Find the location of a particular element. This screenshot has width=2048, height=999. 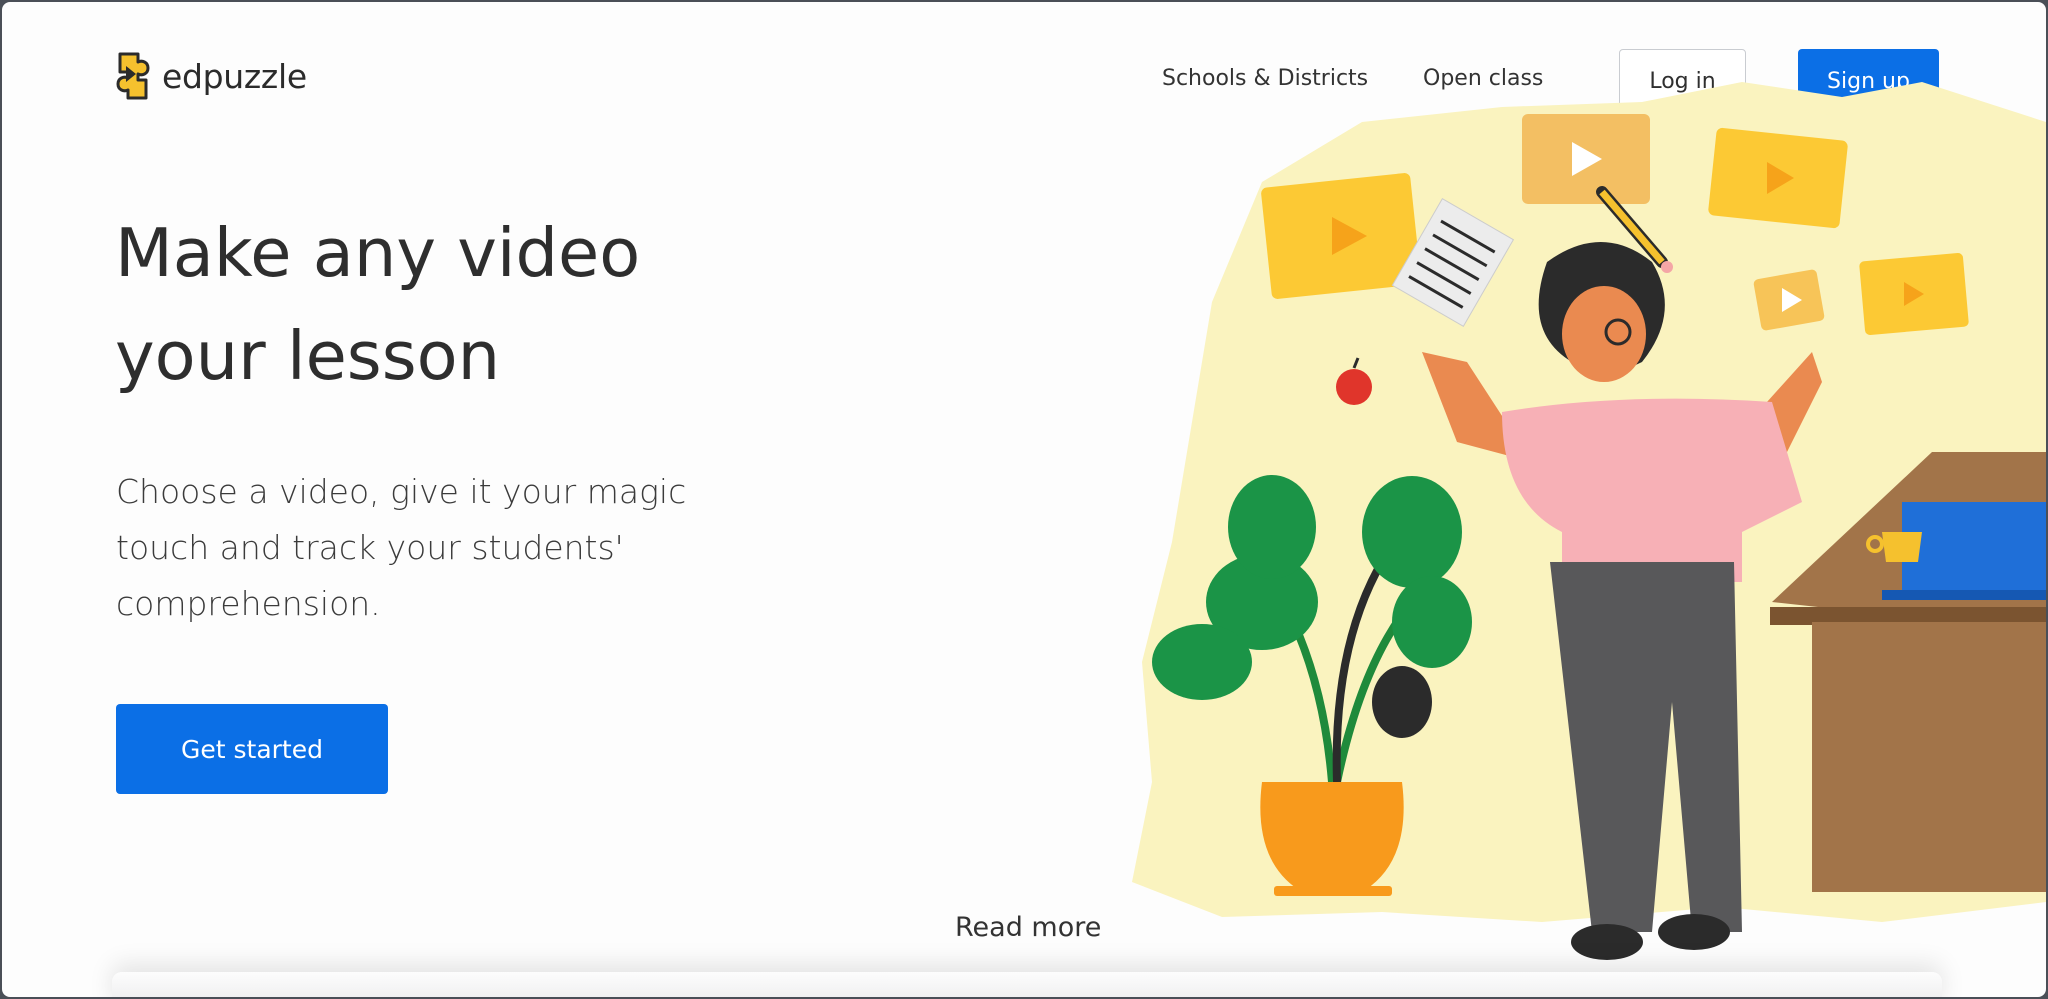

edpuzzle-logo: edpuzzle is located at coordinates (209, 76).